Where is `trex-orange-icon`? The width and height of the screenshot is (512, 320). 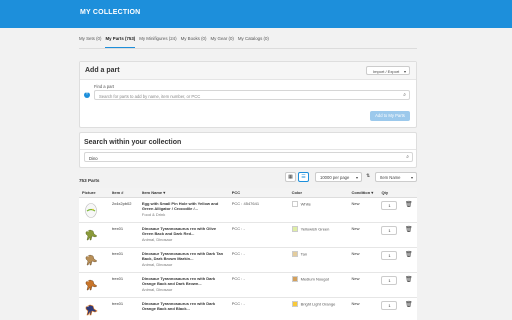 trex-orange-icon is located at coordinates (91, 285).